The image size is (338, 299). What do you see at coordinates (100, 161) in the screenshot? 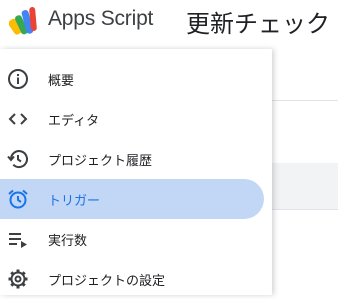
I see `sidebar-item-label: プロジェクト履歴` at bounding box center [100, 161].